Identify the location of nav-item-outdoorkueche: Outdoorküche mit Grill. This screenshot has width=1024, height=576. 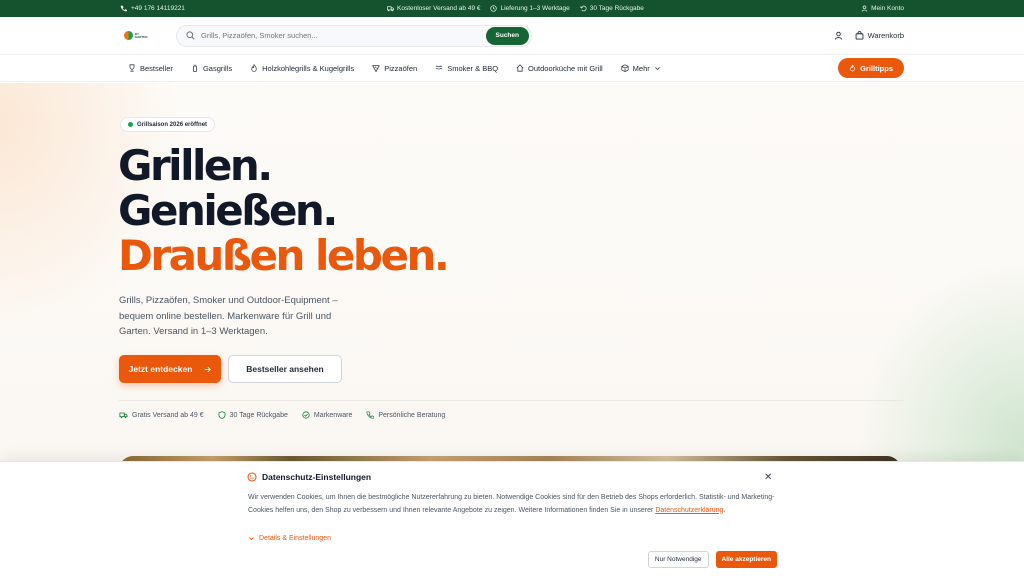
(559, 68).